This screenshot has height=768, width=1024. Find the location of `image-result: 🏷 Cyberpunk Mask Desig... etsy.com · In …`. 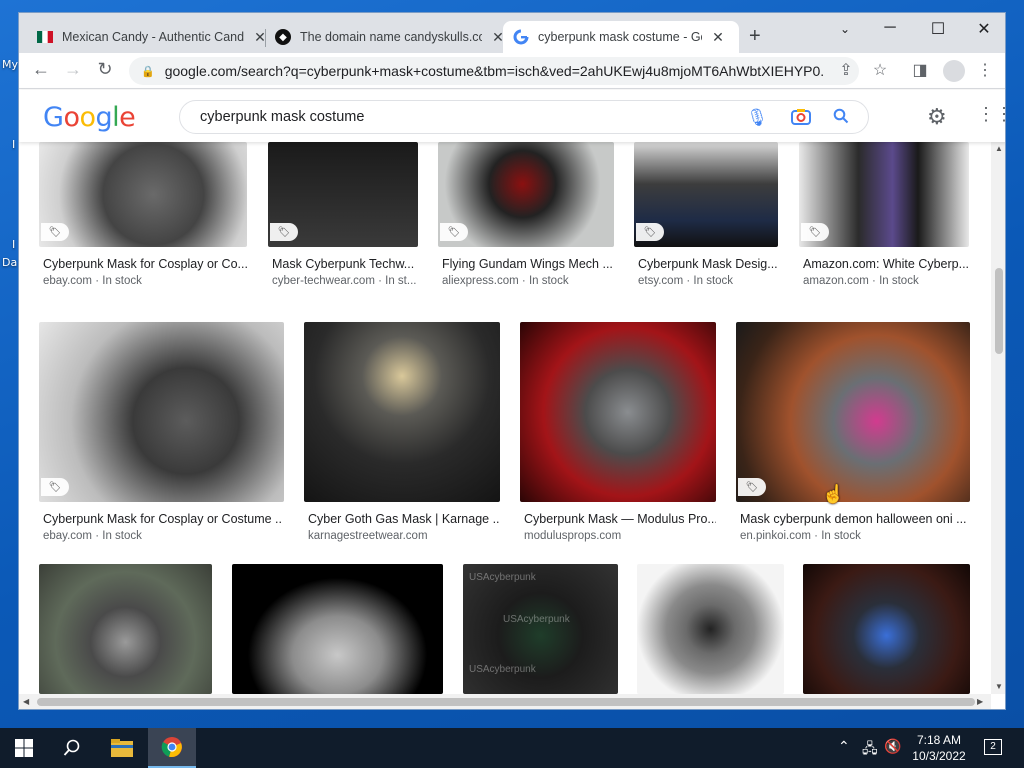

image-result: 🏷 Cyberpunk Mask Desig... etsy.com · In … is located at coordinates (707, 217).